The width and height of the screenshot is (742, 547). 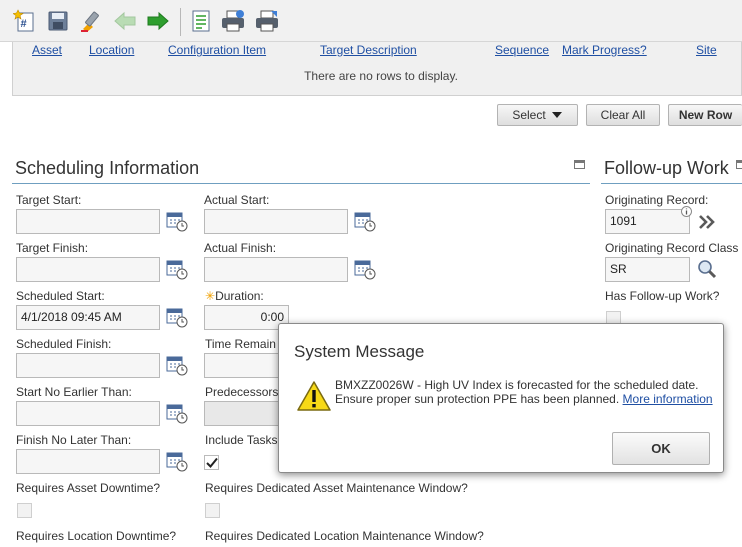 I want to click on finish-no-later-input, so click(x=88, y=461).